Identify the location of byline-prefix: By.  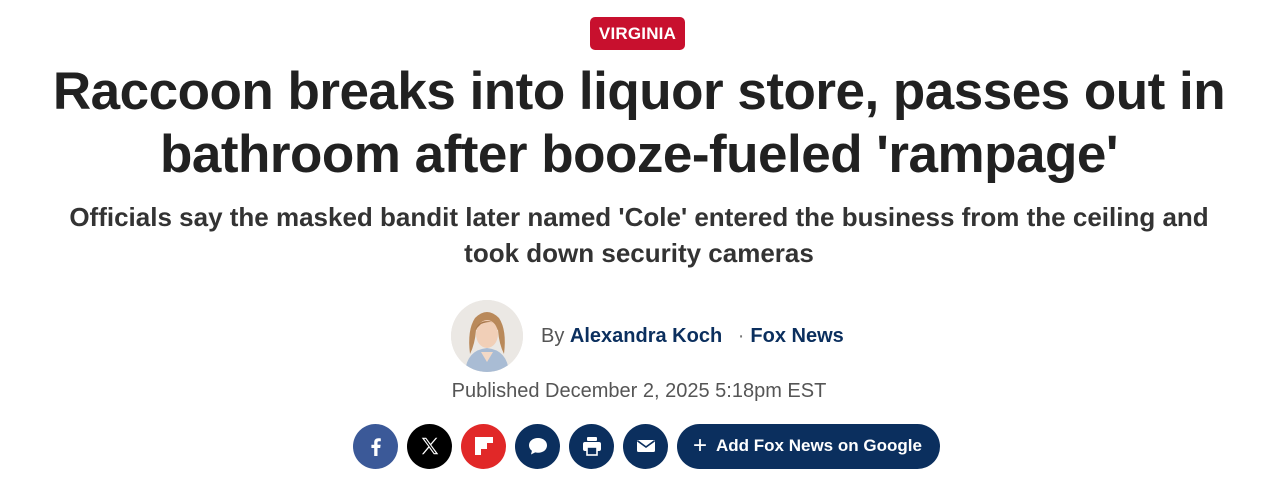
(553, 335).